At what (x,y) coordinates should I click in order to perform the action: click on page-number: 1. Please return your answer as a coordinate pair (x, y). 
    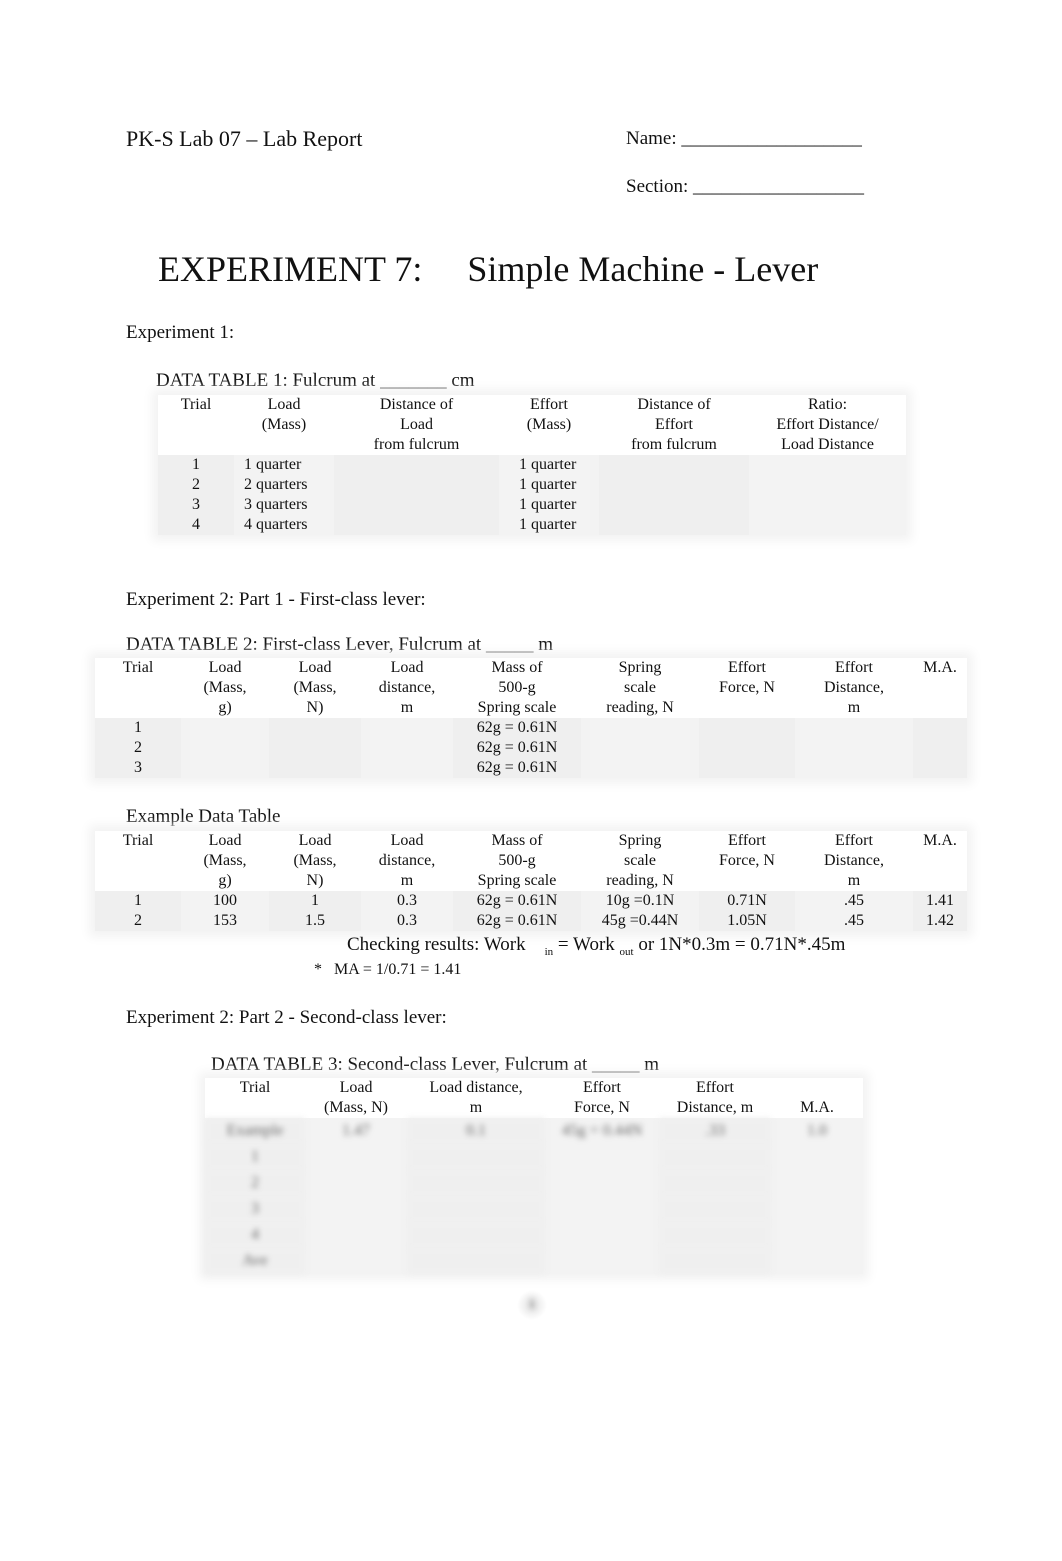
    Looking at the image, I should click on (532, 1305).